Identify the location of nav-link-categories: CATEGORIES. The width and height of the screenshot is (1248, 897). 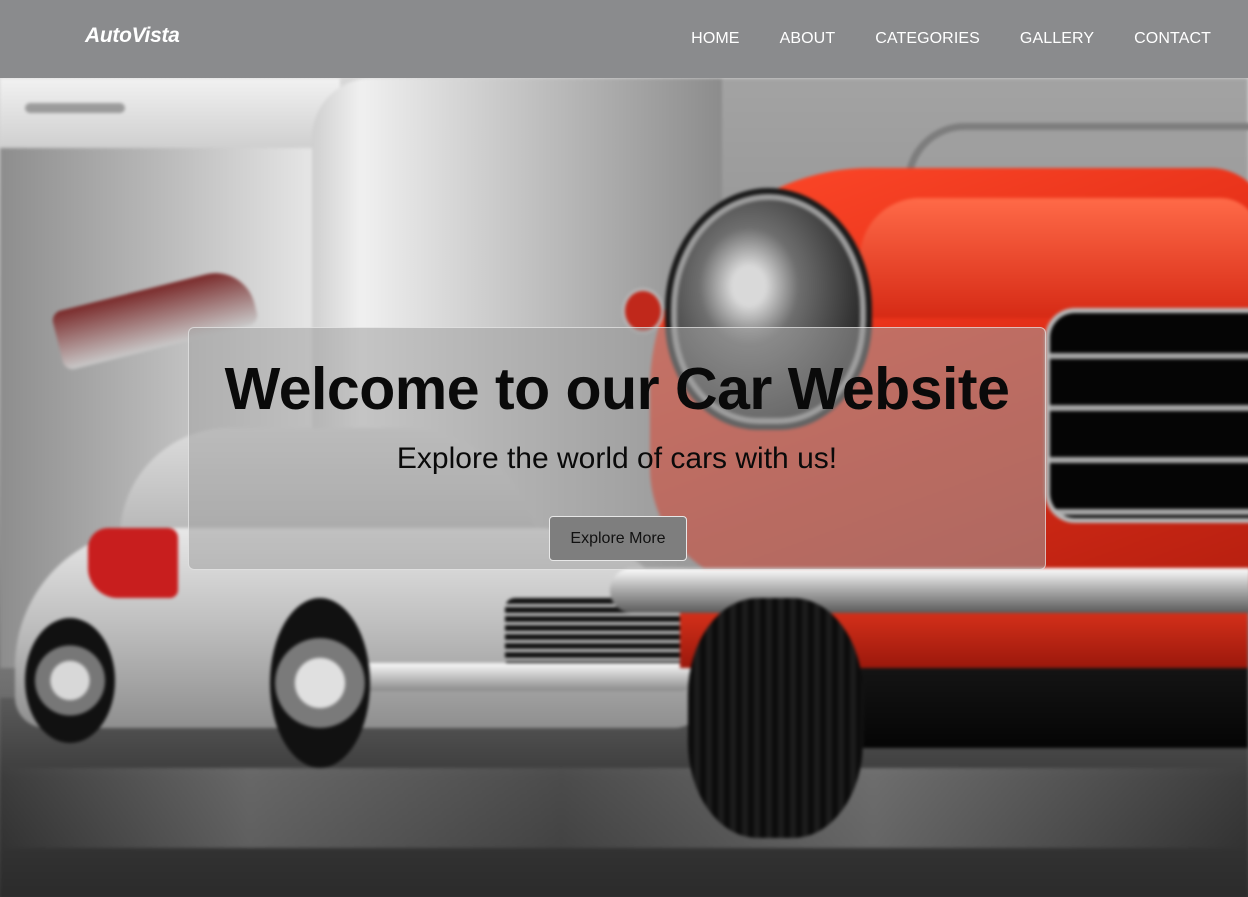
(927, 38).